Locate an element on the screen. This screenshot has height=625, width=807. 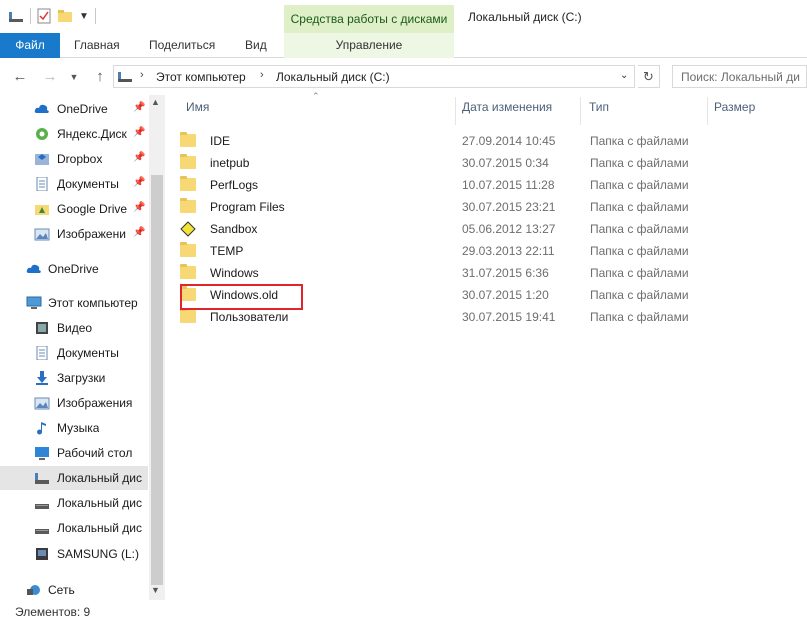
nav-item-video: Видео is located at coordinates (74, 328).